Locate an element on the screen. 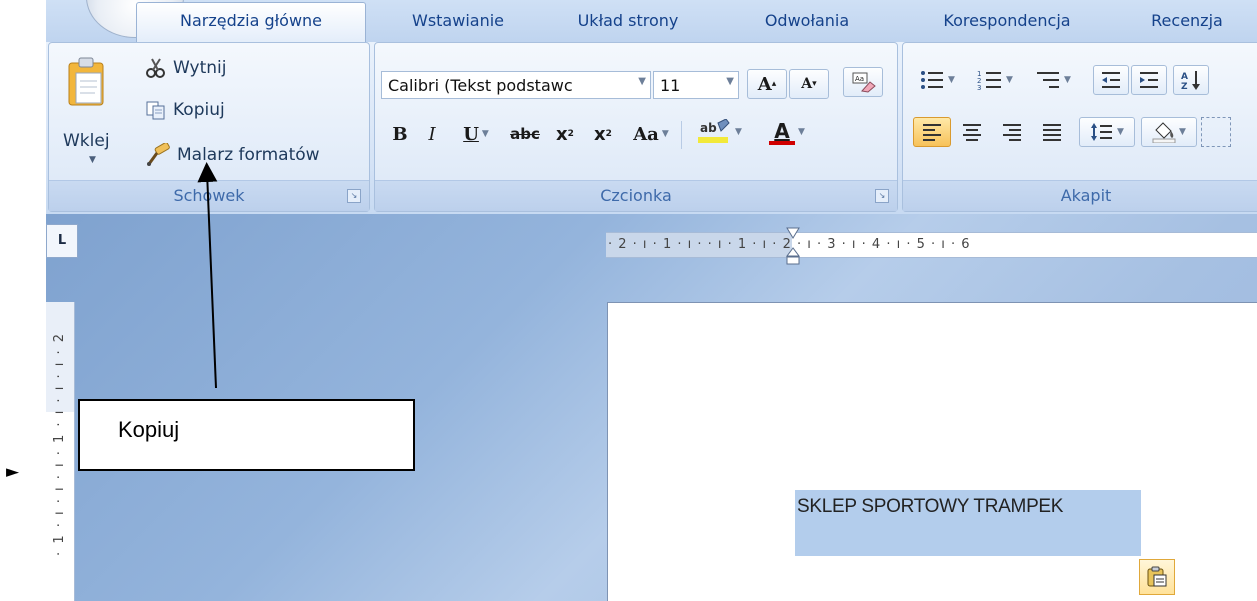 The width and height of the screenshot is (1257, 601). sort-button: A Z is located at coordinates (1191, 80).